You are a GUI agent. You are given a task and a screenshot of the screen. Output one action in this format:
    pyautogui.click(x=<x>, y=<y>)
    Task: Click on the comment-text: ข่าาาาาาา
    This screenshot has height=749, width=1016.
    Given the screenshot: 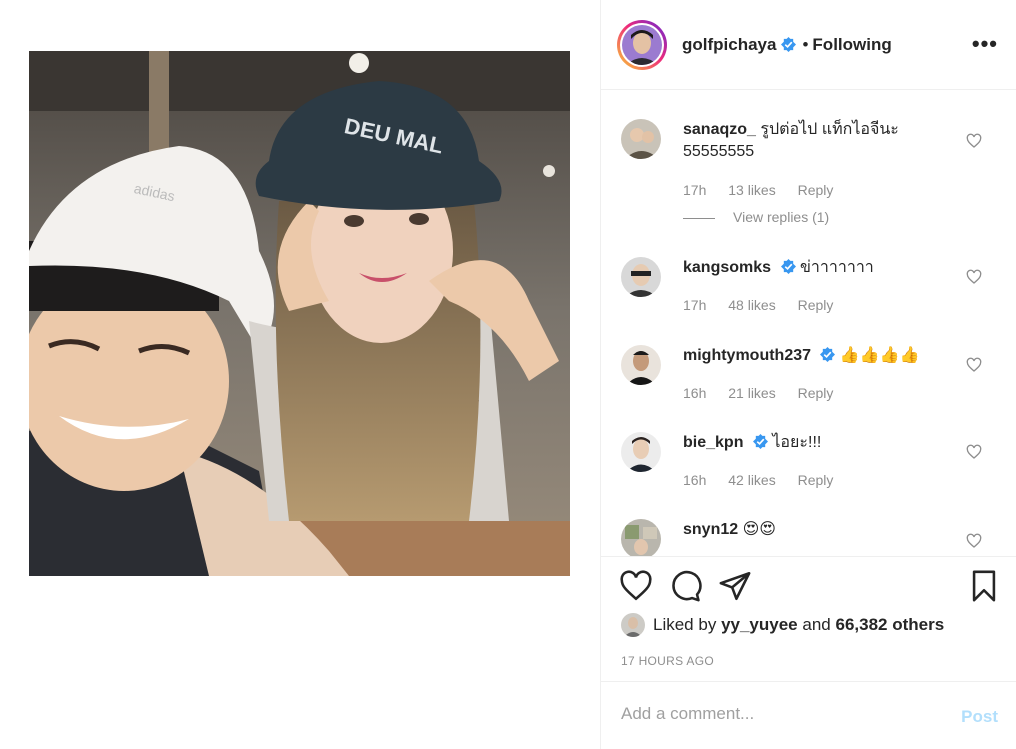 What is the action you would take?
    pyautogui.click(x=836, y=267)
    